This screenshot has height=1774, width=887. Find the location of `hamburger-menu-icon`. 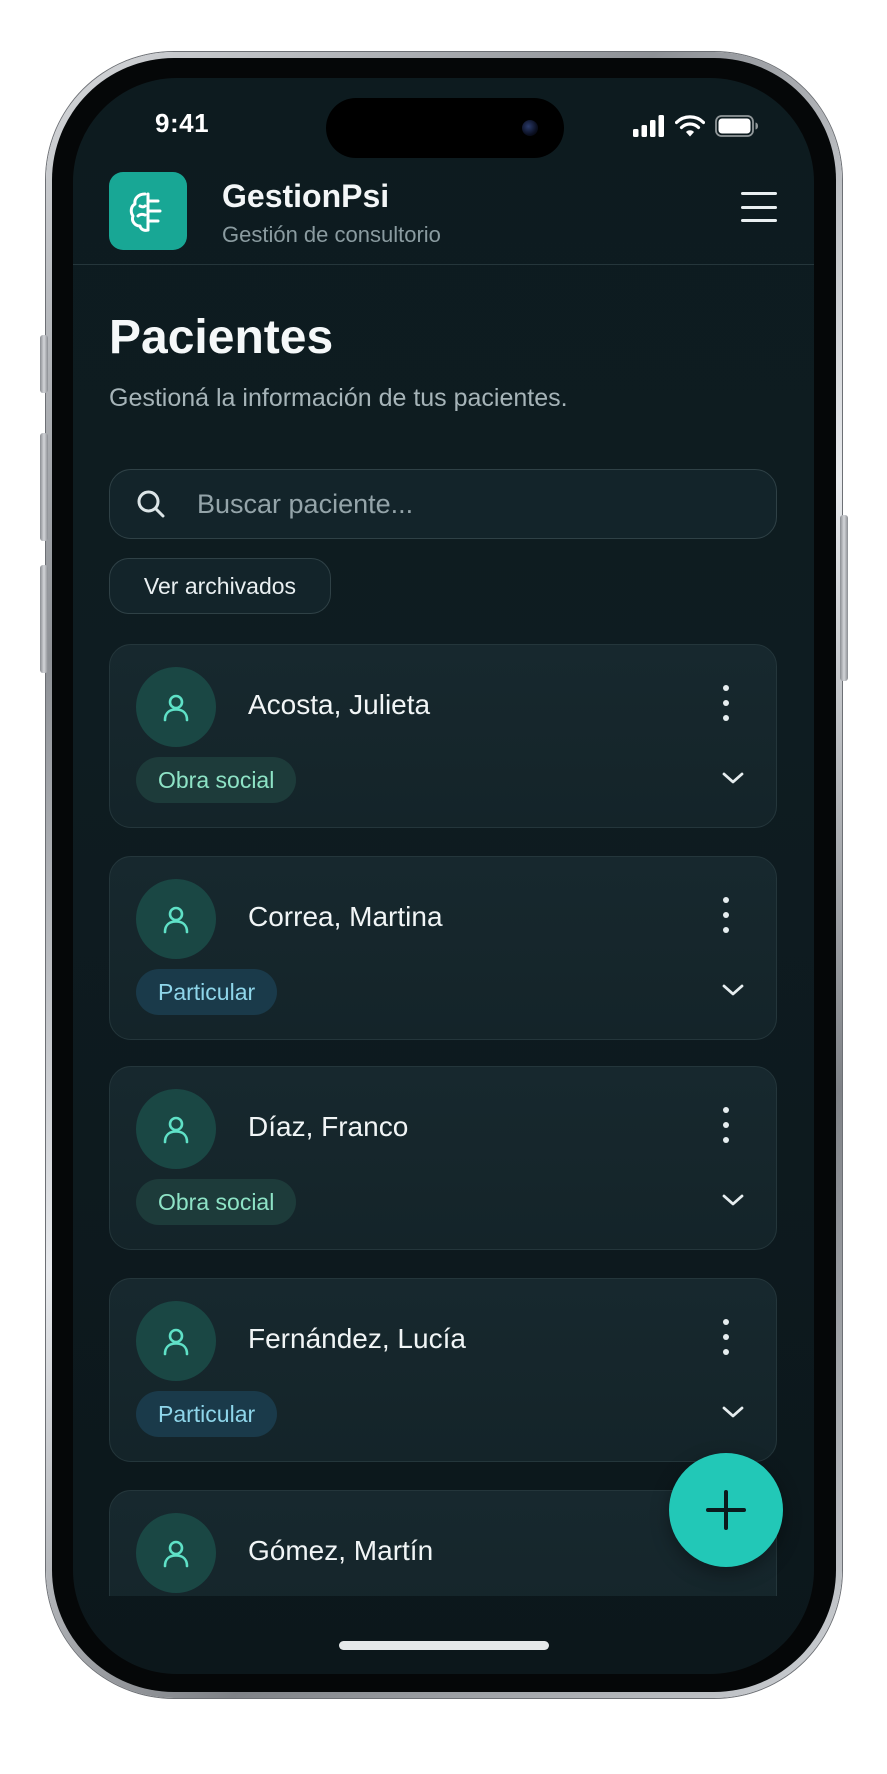

hamburger-menu-icon is located at coordinates (759, 207).